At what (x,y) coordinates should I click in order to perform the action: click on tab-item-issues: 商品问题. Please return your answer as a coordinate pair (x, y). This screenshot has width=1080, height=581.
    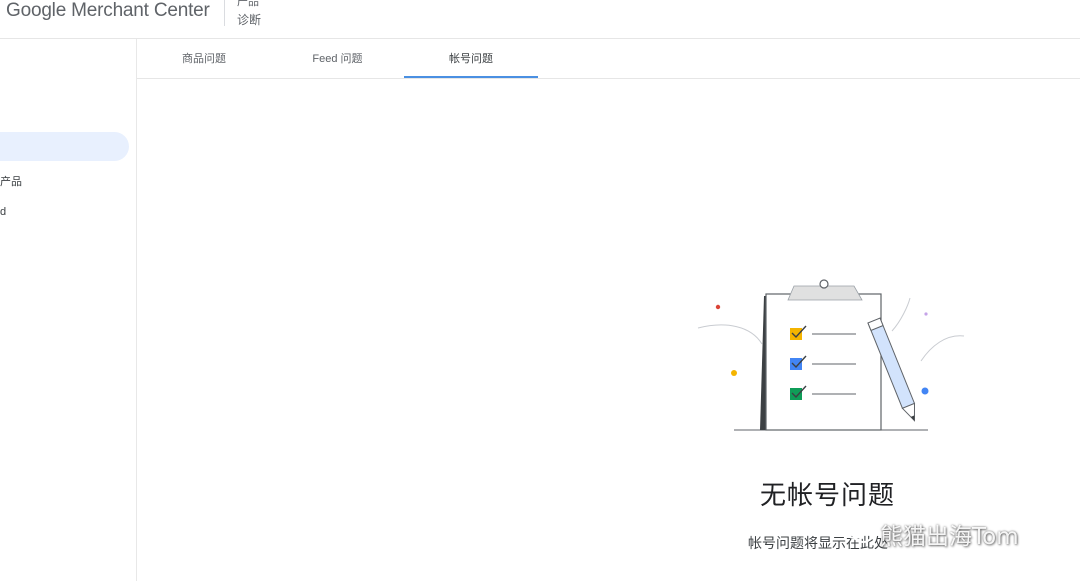
    Looking at the image, I should click on (204, 58).